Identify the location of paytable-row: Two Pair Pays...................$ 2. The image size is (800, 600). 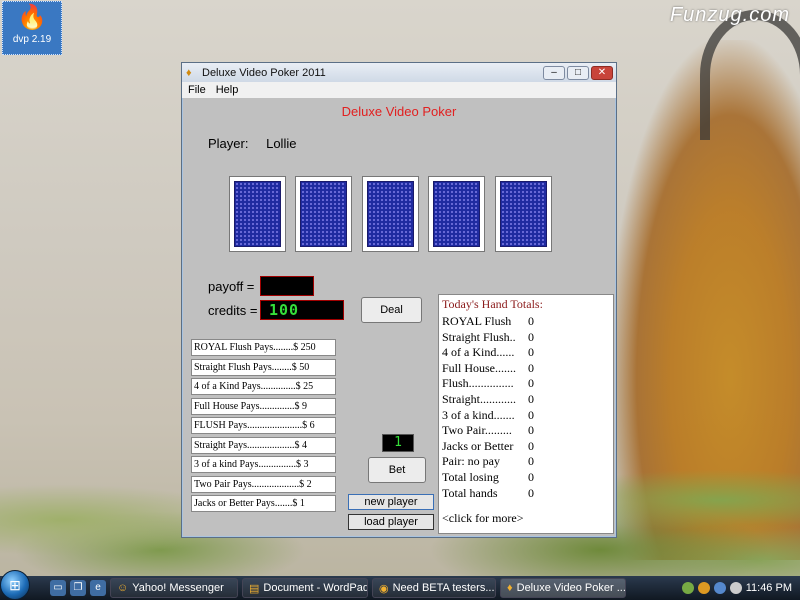
(263, 484).